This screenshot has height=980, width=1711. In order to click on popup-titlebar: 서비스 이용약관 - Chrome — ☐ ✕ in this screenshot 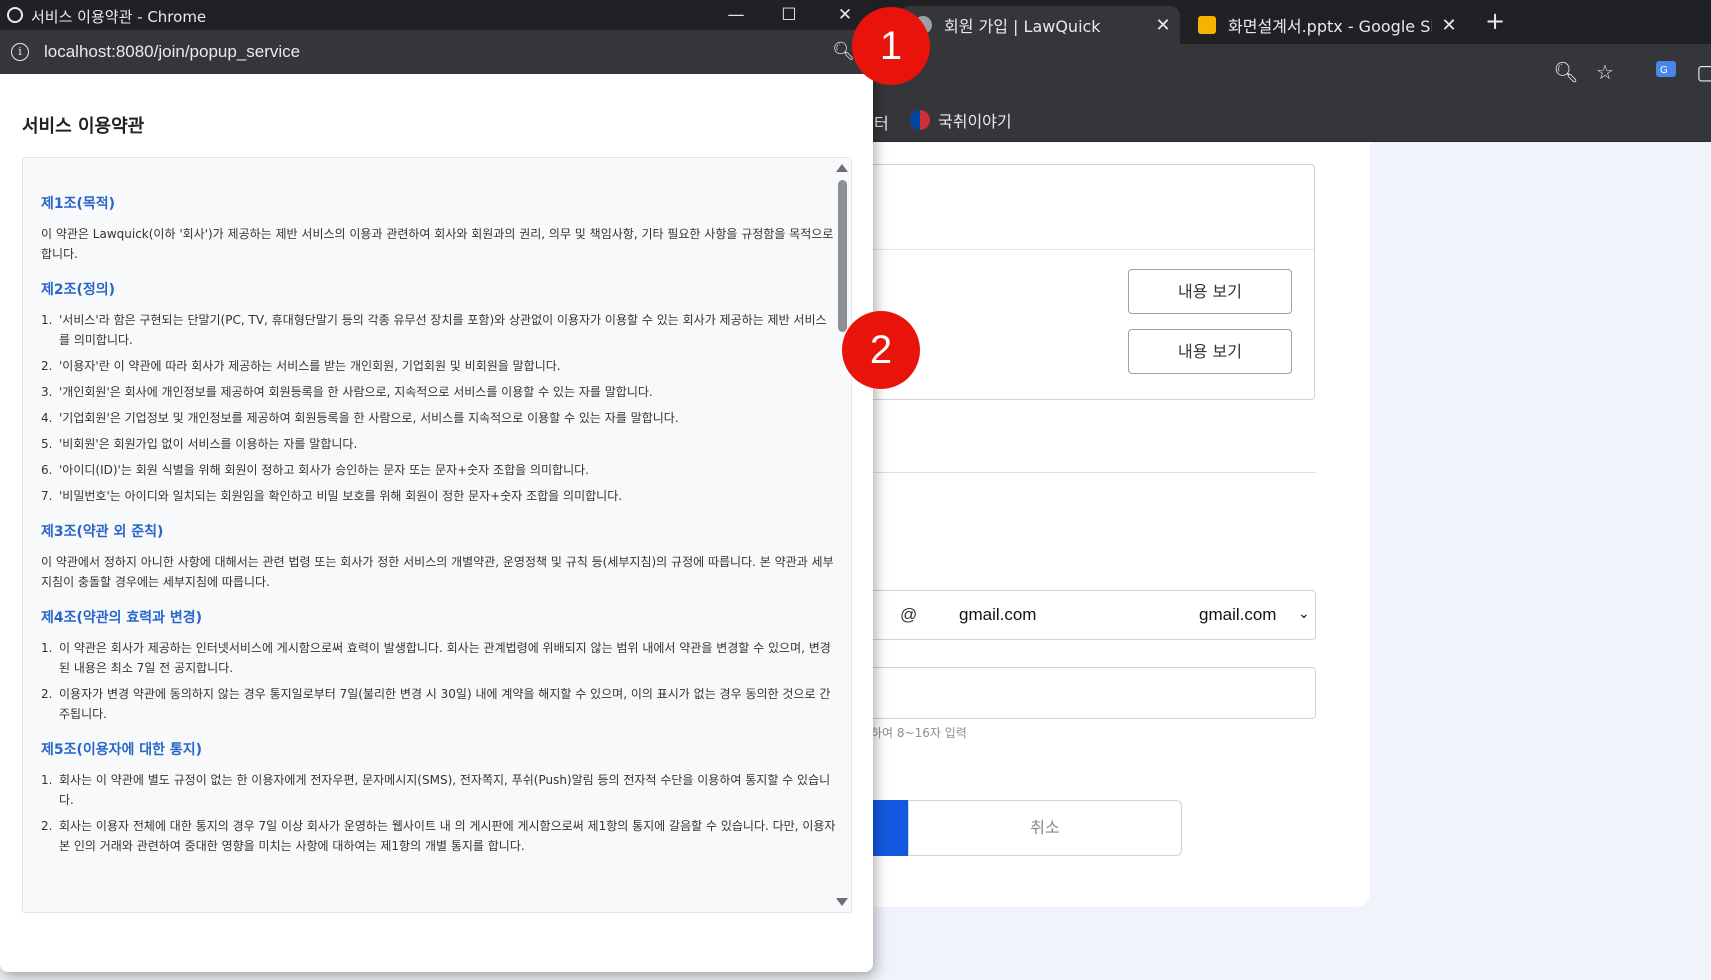, I will do `click(436, 15)`.